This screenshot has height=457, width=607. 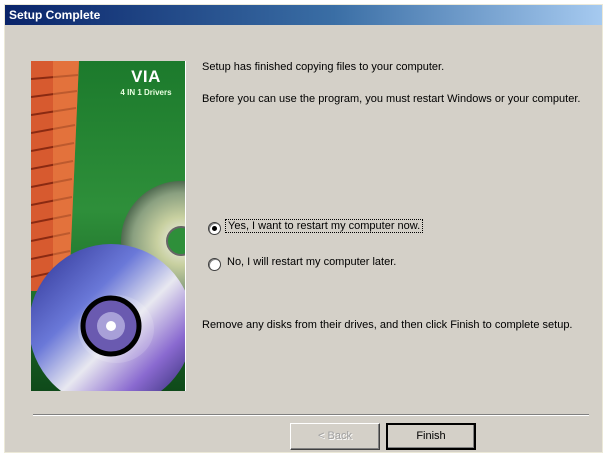 I want to click on back-button: < Back, so click(x=335, y=436).